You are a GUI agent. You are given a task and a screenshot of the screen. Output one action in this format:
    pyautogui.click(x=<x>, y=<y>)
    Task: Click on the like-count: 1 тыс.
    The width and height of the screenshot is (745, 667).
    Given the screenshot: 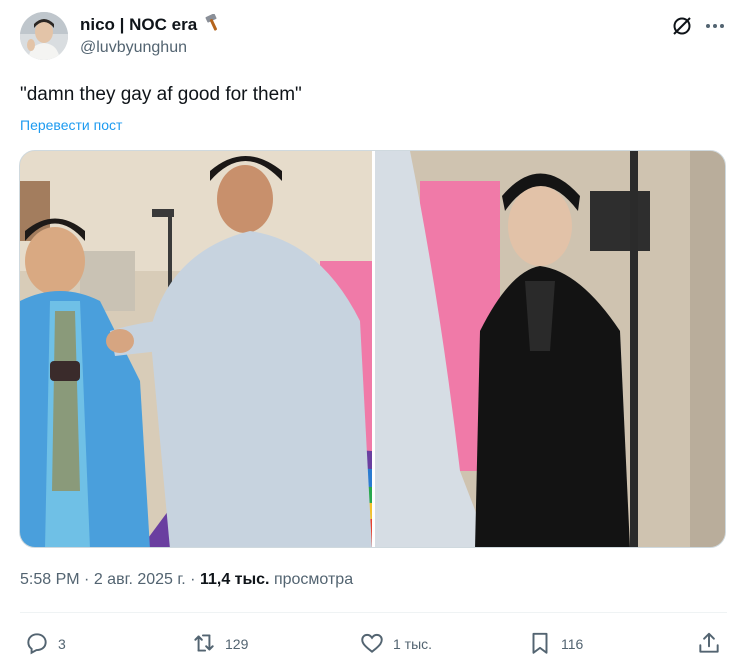 What is the action you would take?
    pyautogui.click(x=413, y=644)
    